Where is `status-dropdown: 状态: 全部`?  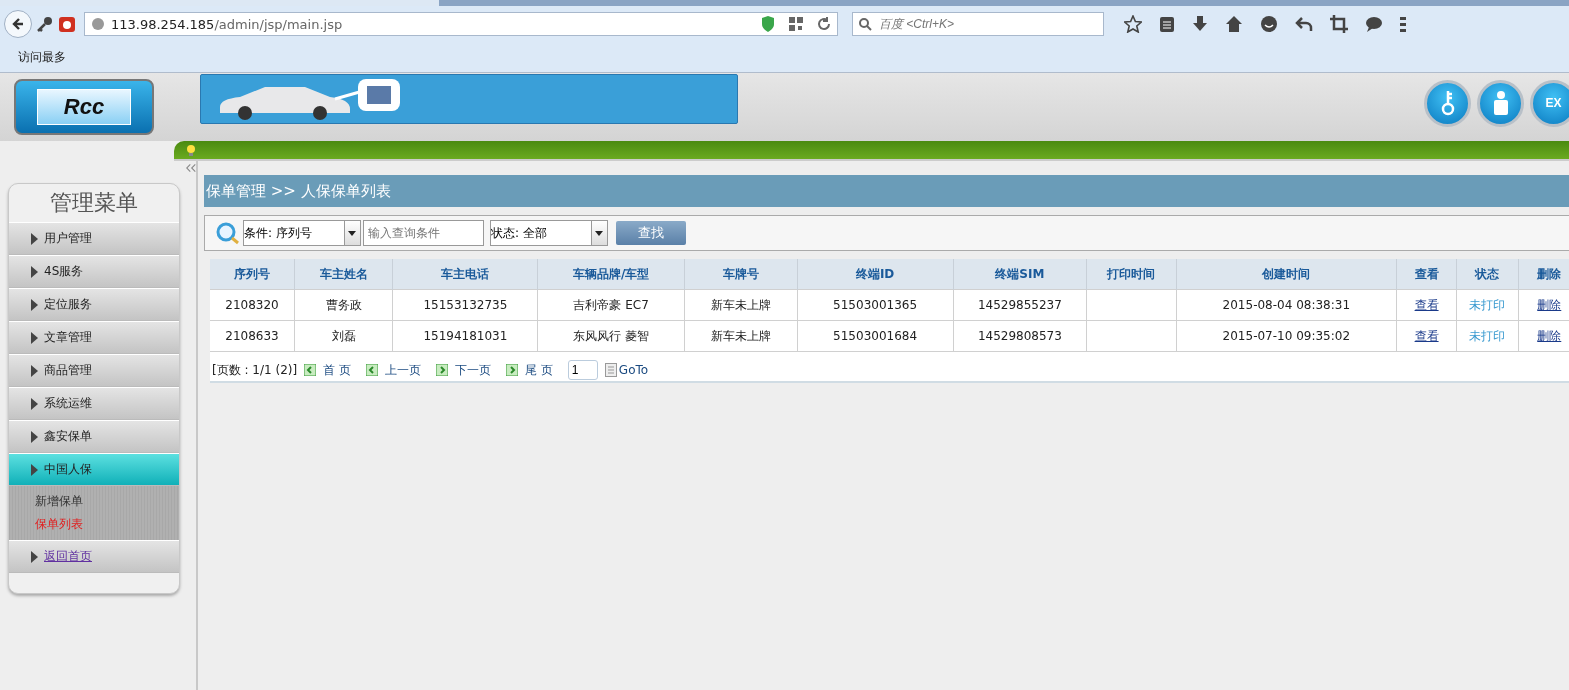 status-dropdown: 状态: 全部 is located at coordinates (549, 233).